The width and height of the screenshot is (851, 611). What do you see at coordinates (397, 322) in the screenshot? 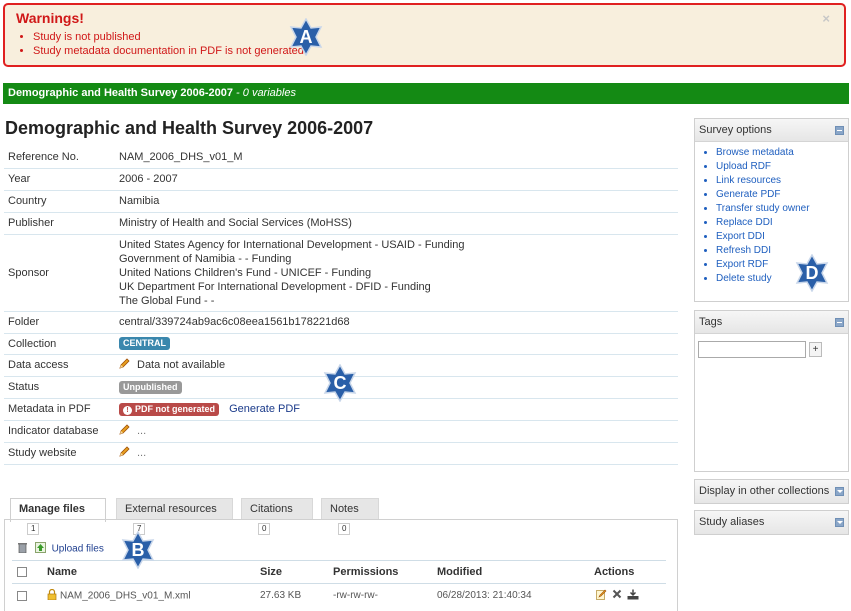
I see `info-value: central/339724ab9ac6c08eea1561b178221d68` at bounding box center [397, 322].